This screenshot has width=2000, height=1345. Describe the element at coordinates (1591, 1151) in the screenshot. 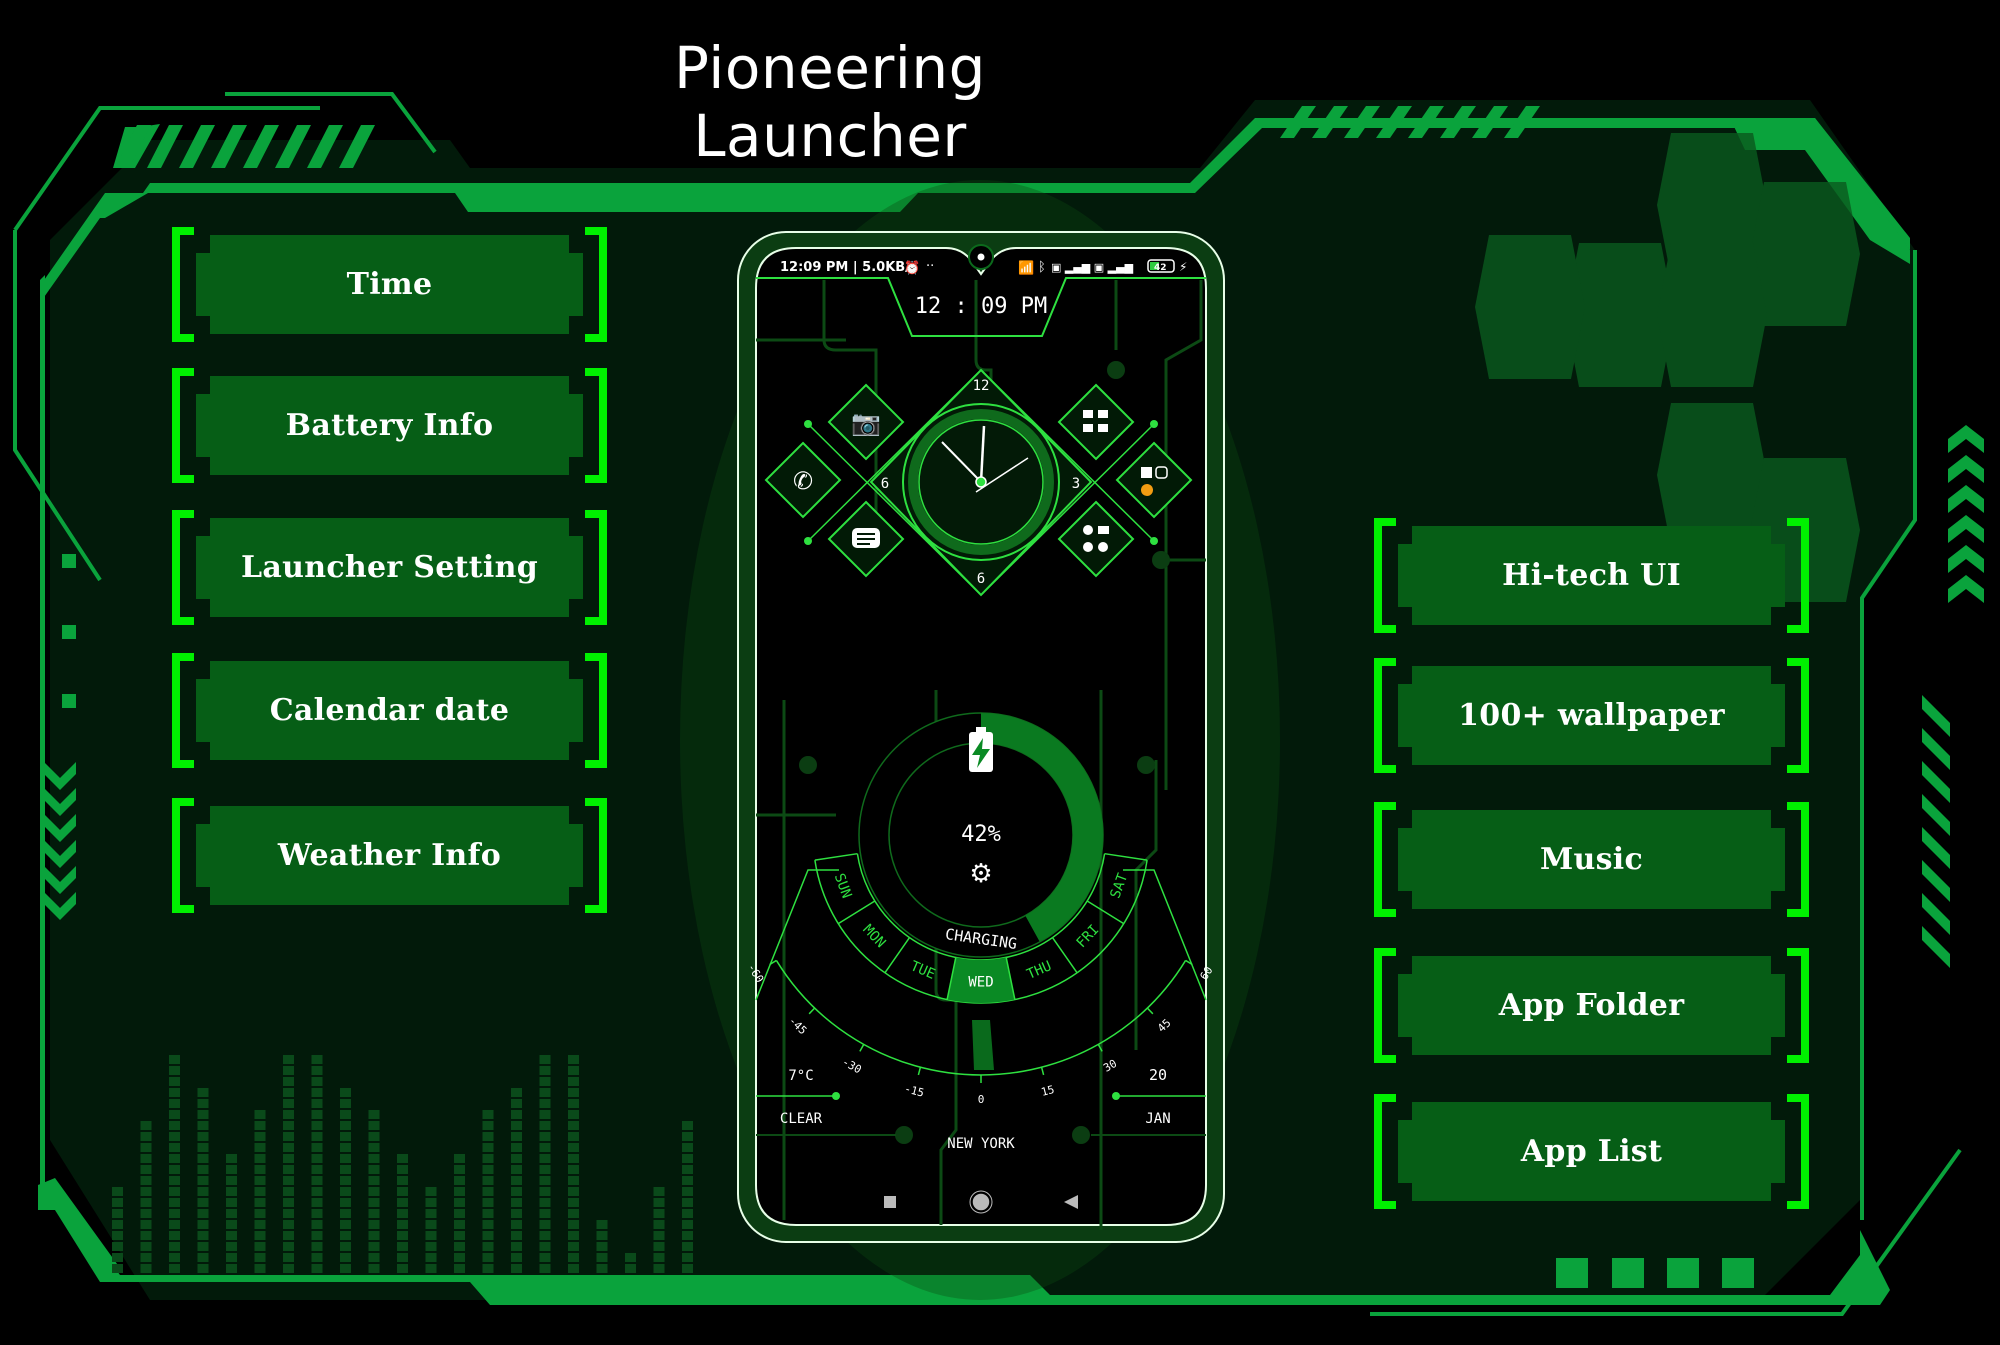

I see `app-list-button: App List` at that location.